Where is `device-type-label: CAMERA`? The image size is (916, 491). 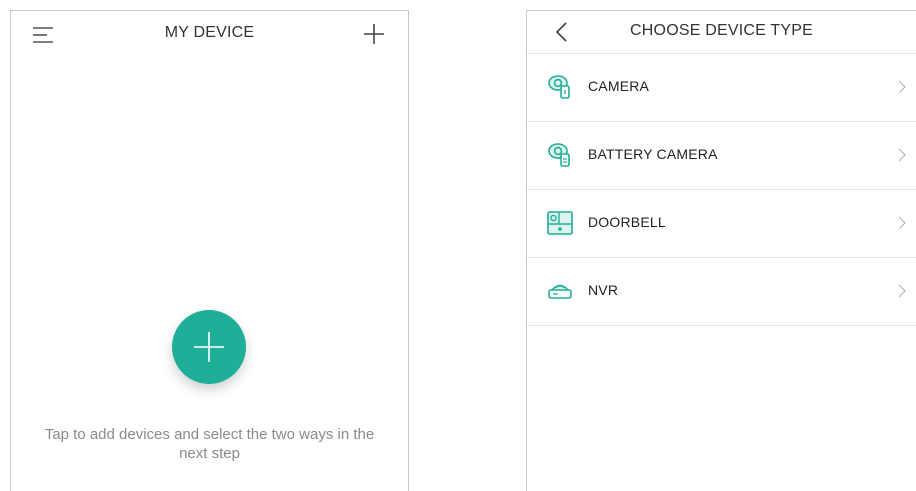 device-type-label: CAMERA is located at coordinates (619, 86).